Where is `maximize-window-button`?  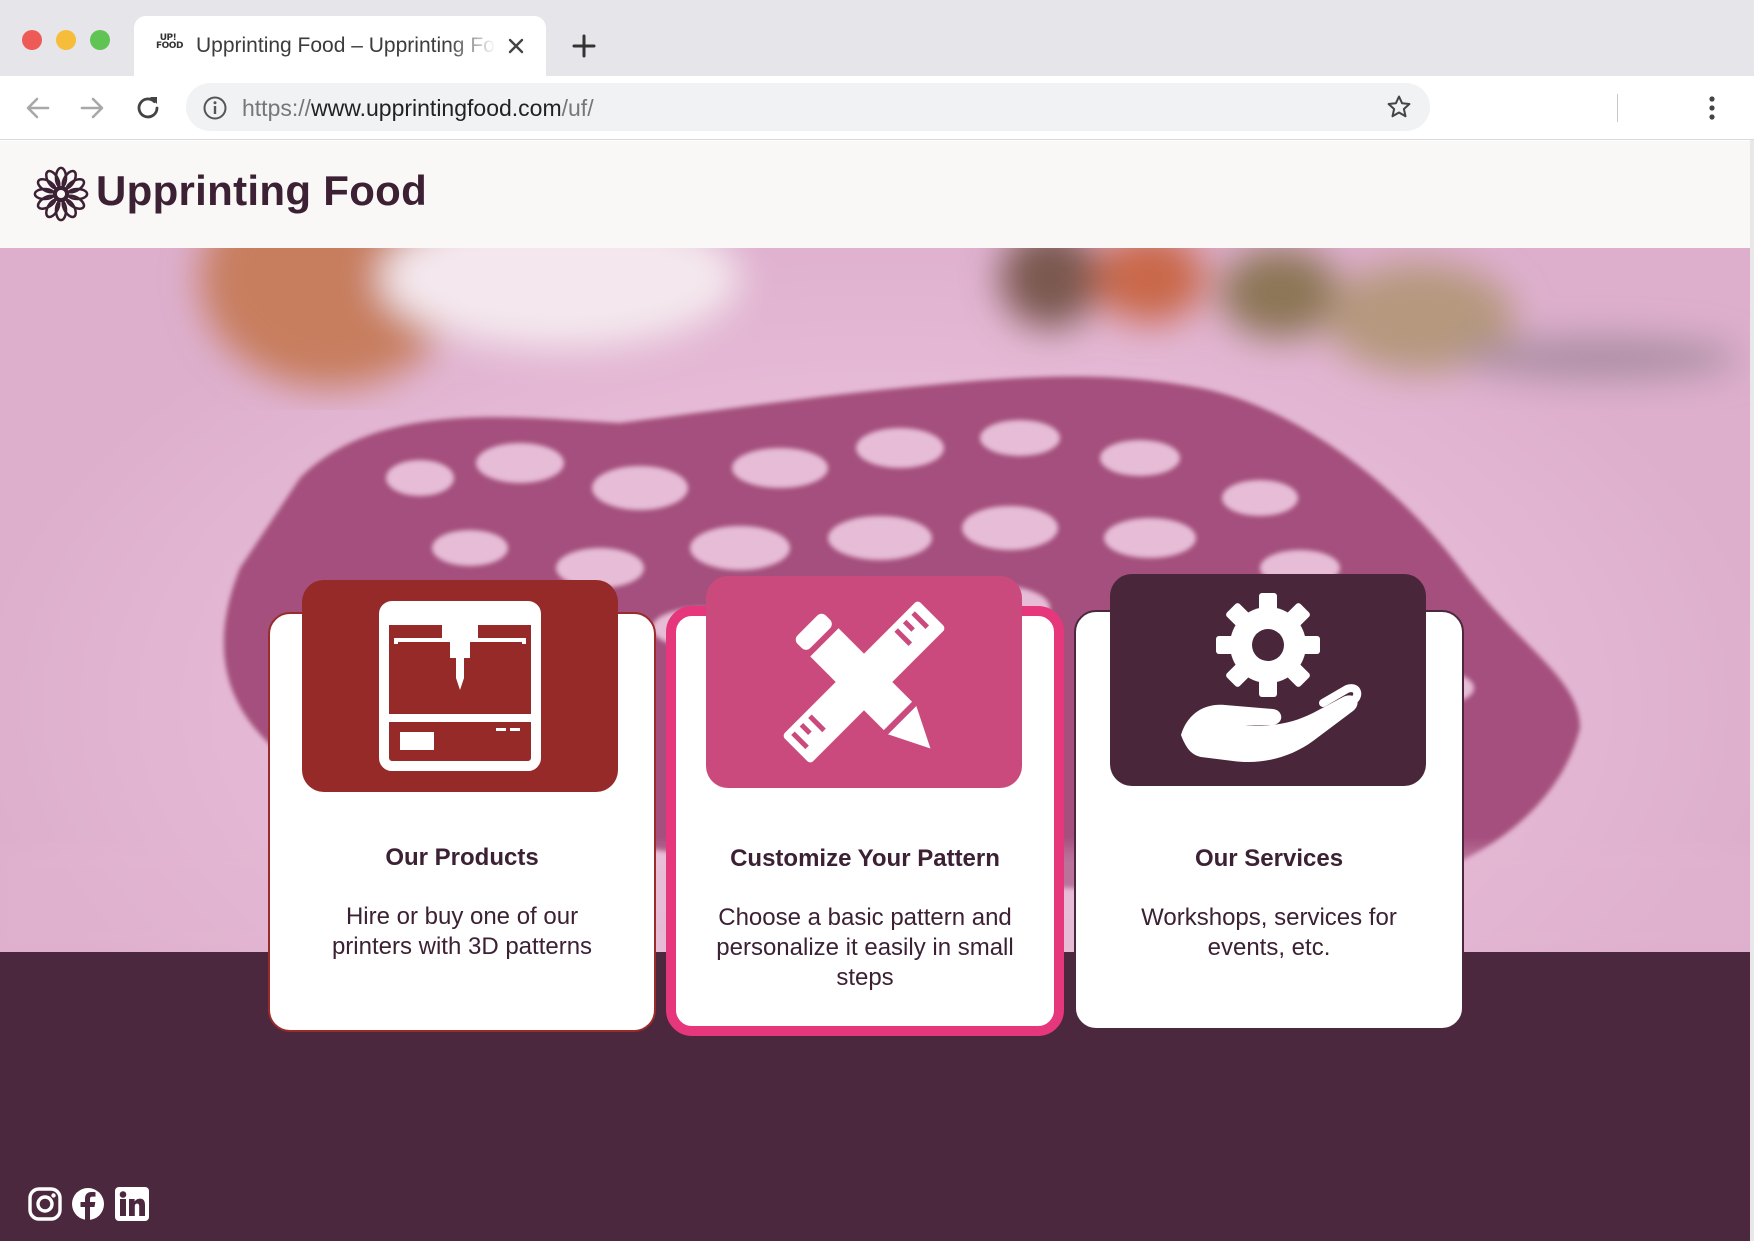
maximize-window-button is located at coordinates (100, 40).